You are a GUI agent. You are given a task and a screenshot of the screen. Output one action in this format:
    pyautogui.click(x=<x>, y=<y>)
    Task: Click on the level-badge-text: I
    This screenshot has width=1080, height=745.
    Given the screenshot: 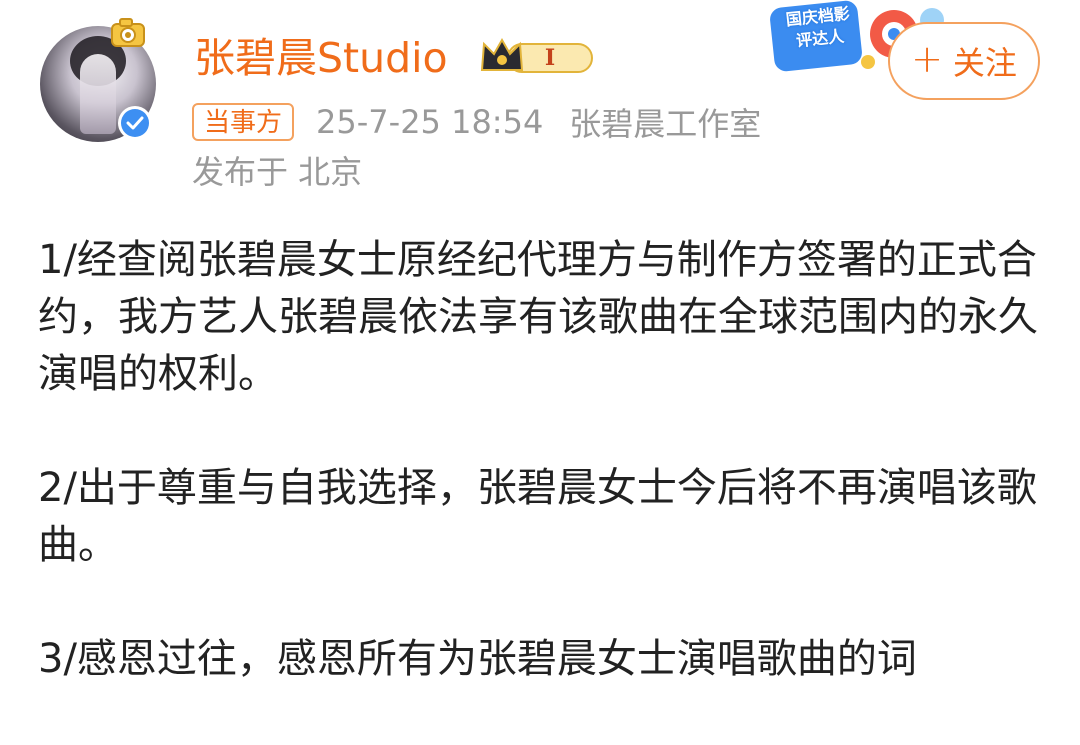 What is the action you would take?
    pyautogui.click(x=550, y=58)
    